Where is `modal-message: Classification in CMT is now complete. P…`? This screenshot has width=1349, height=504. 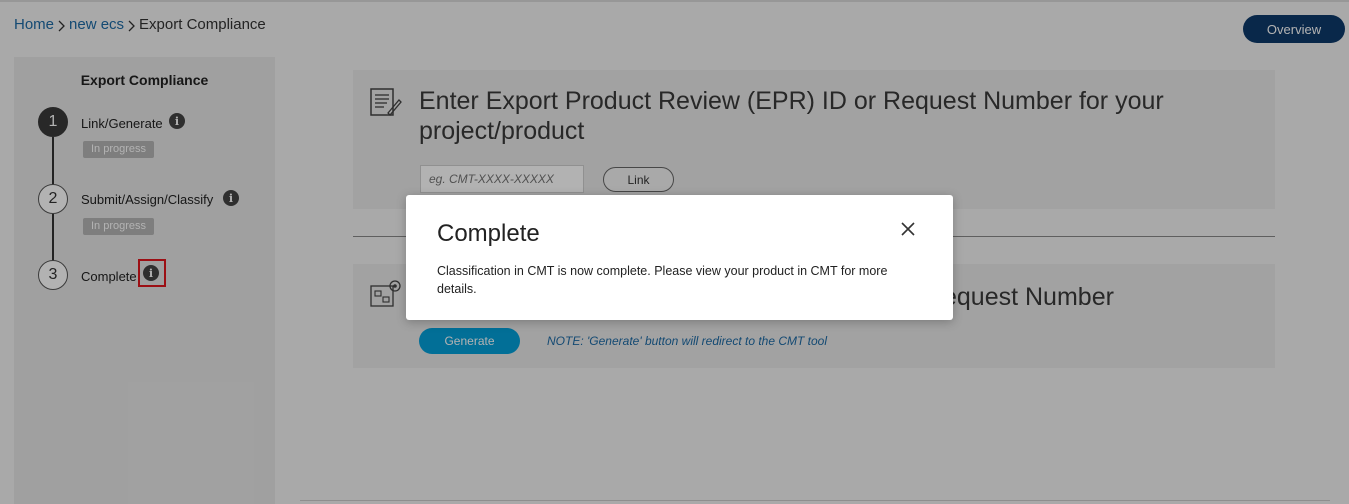
modal-message: Classification in CMT is now complete. P… is located at coordinates (662, 280).